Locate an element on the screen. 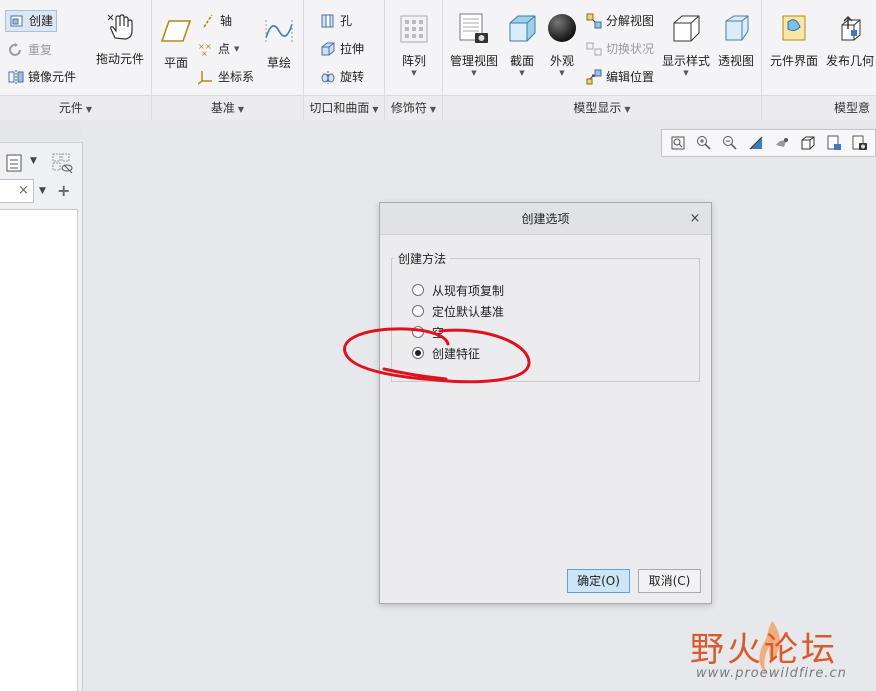 The width and height of the screenshot is (876, 691). zoom-out-icon is located at coordinates (730, 143).